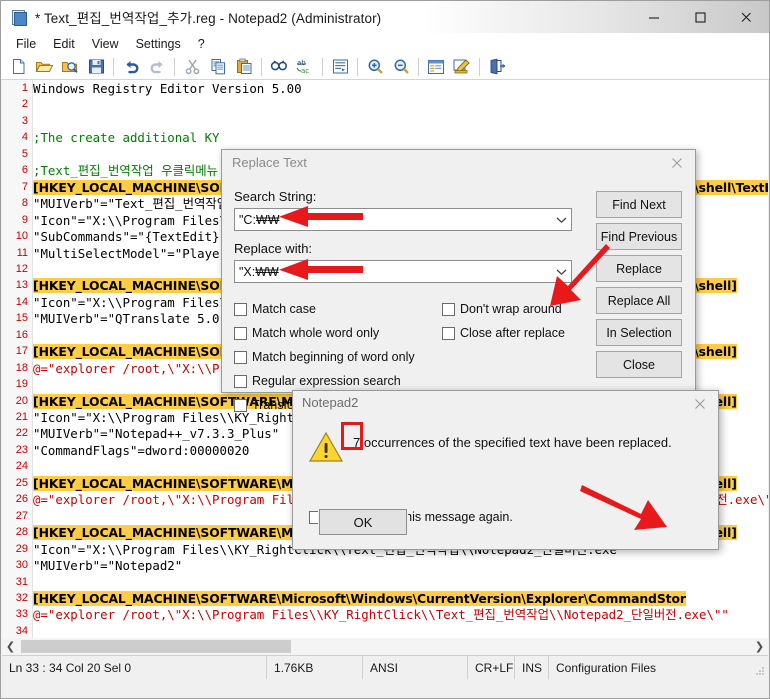 The height and width of the screenshot is (699, 770). What do you see at coordinates (639, 364) in the screenshot?
I see `close-button: Close` at bounding box center [639, 364].